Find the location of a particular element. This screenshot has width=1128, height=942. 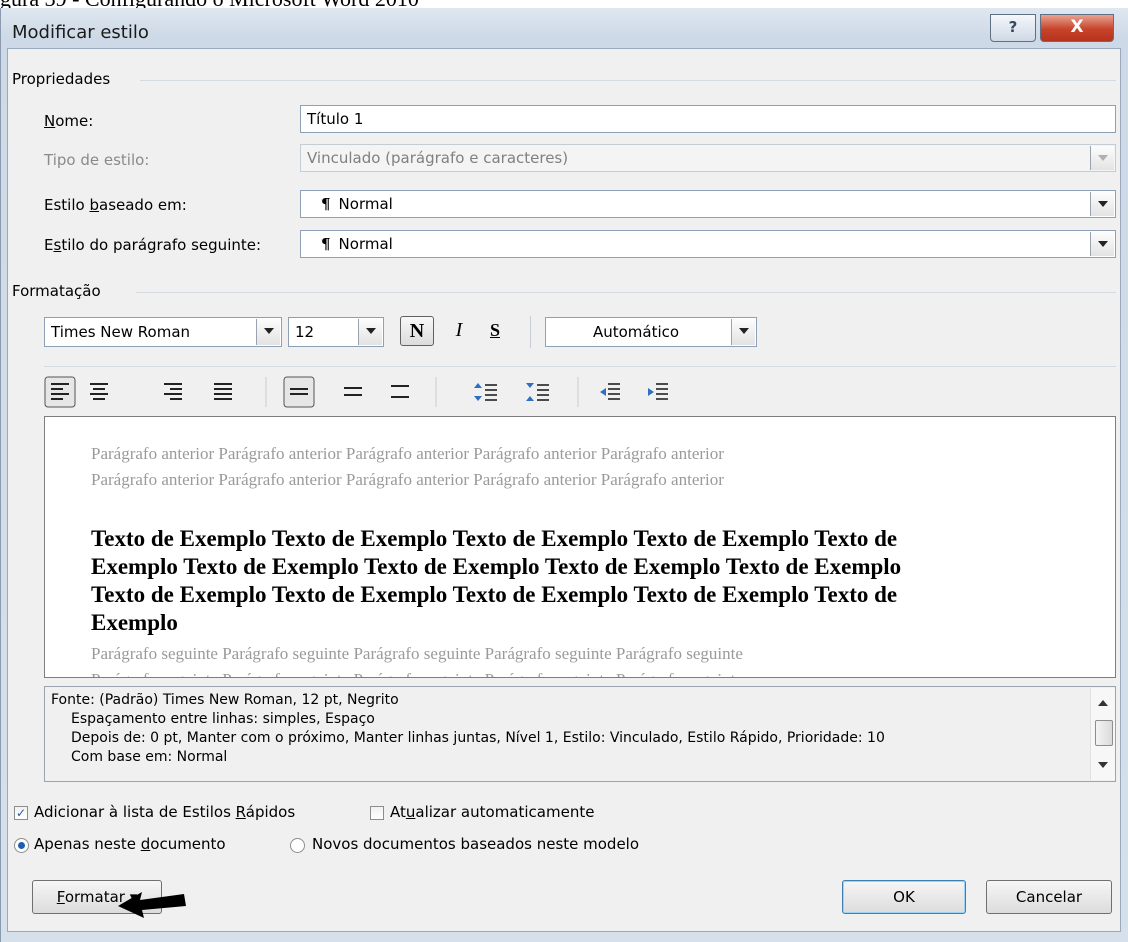

double-spacing-button is located at coordinates (400, 391).